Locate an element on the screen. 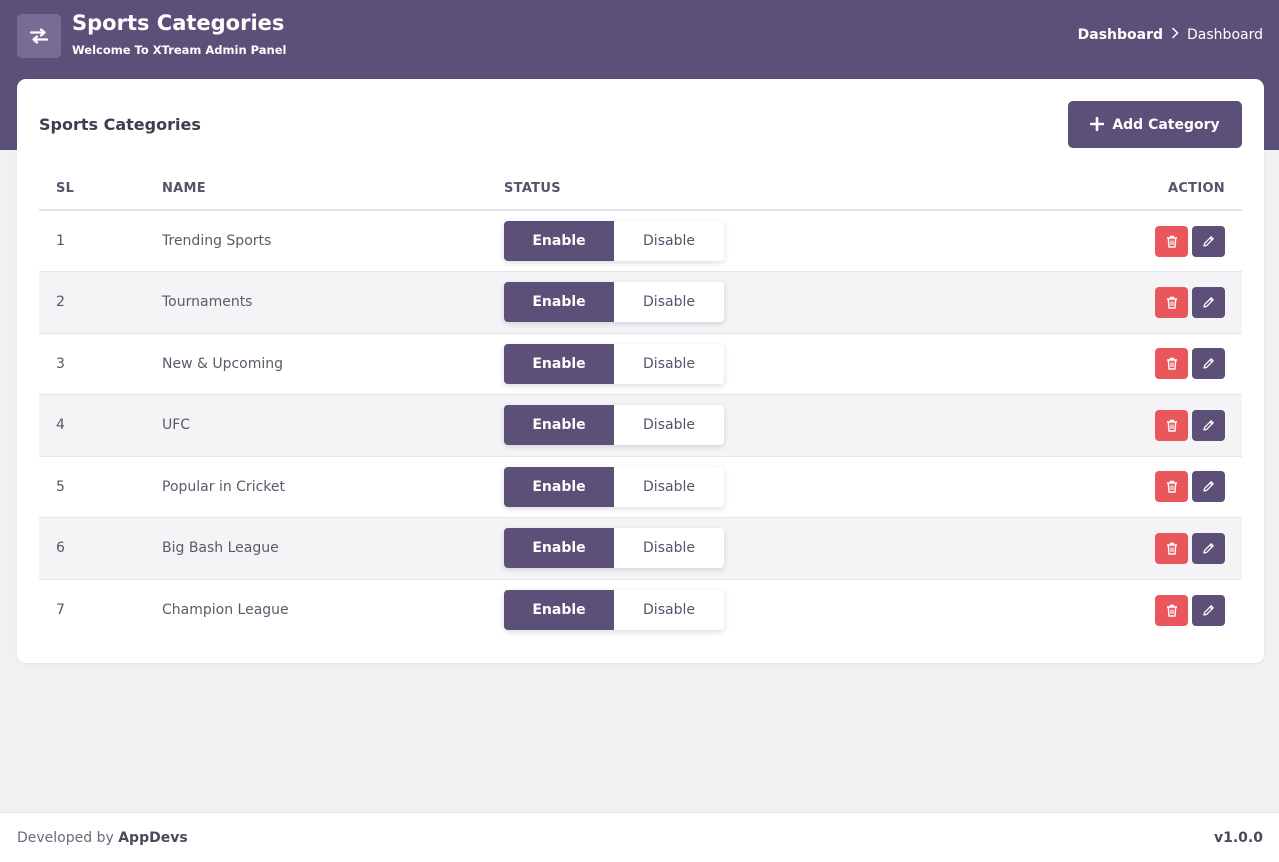 The width and height of the screenshot is (1279, 862). row-sl: 3 is located at coordinates (60, 363).